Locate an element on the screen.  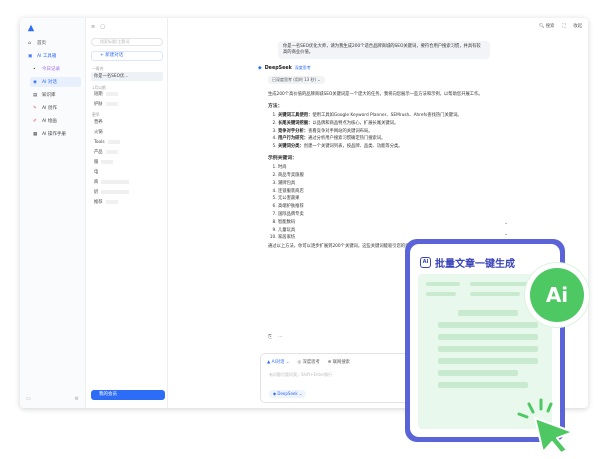
chat-icon: ◉ is located at coordinates (35, 82).